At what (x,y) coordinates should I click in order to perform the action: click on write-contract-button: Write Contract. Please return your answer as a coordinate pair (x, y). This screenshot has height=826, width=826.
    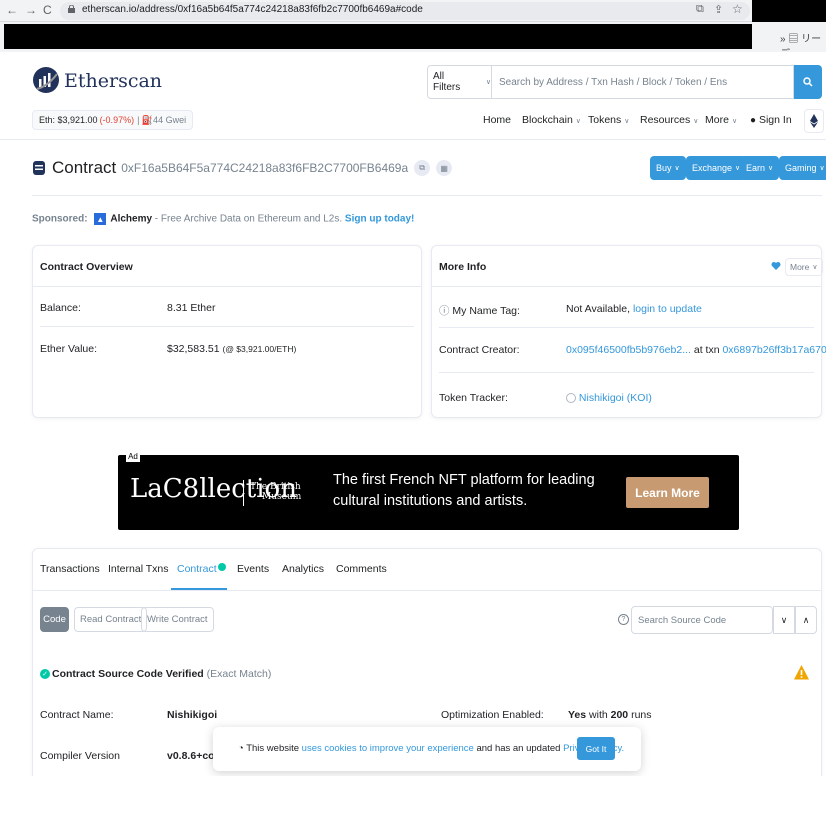
    Looking at the image, I should click on (177, 619).